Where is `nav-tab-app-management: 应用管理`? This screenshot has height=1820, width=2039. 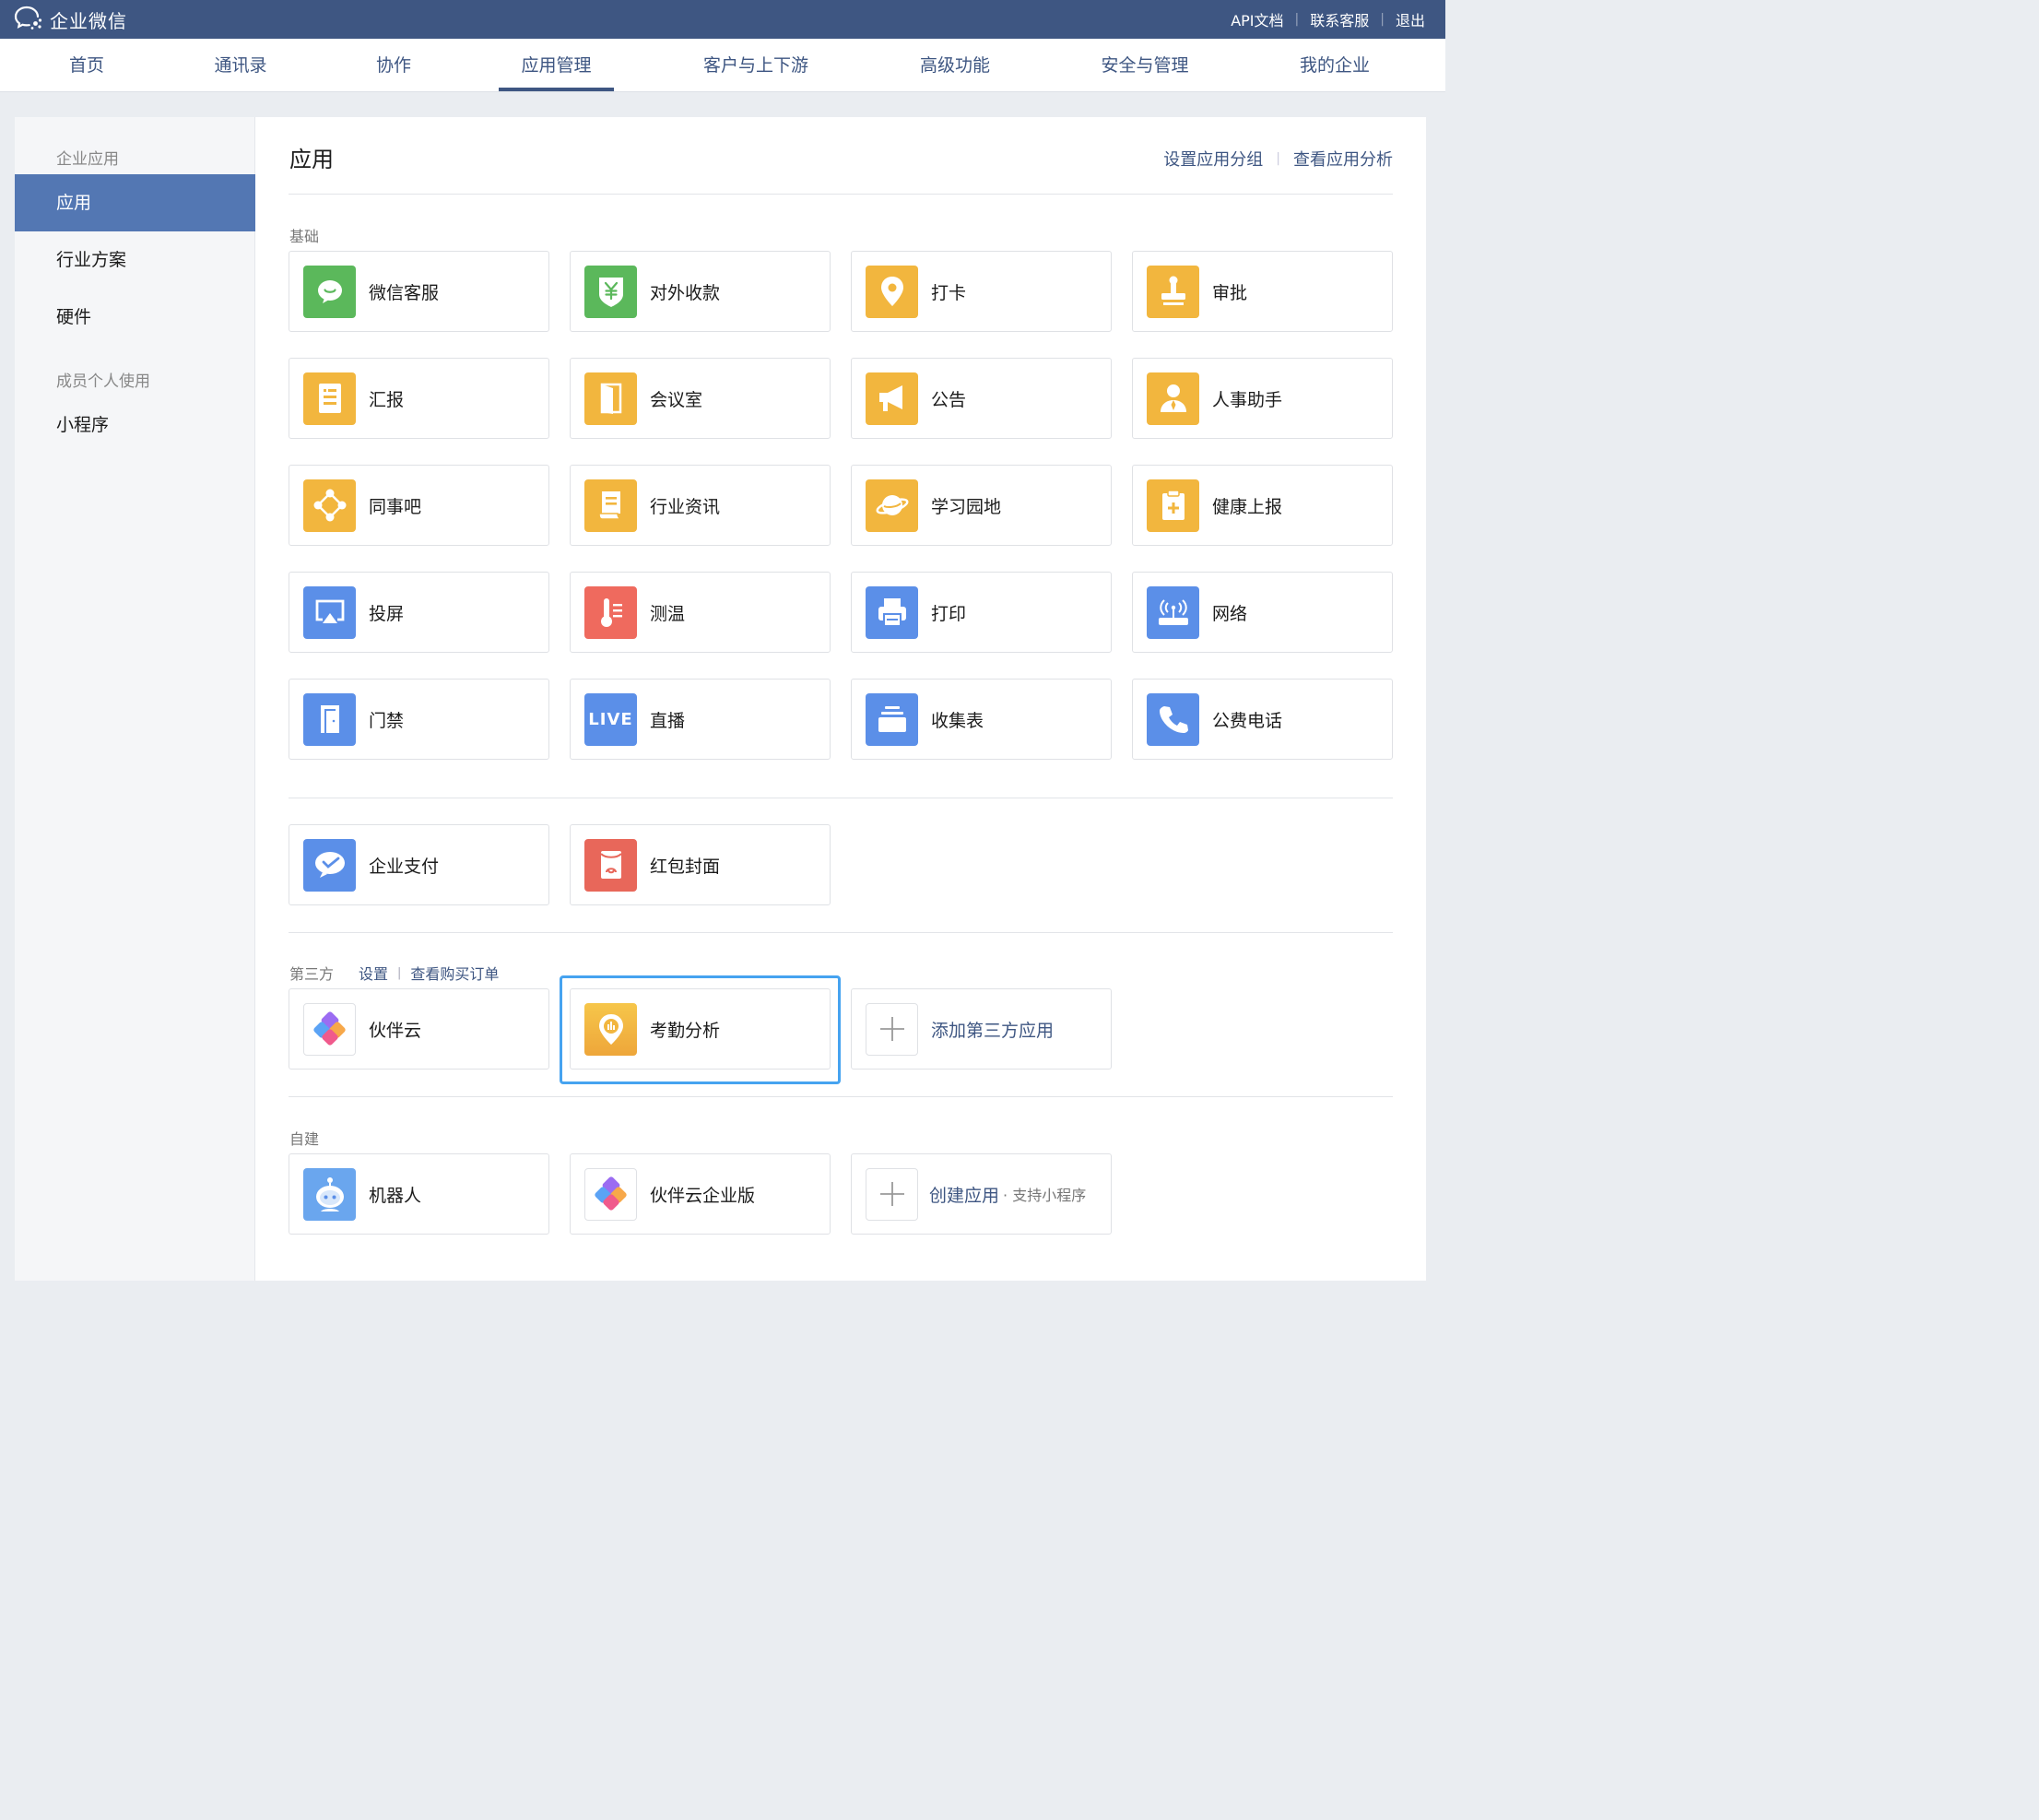
nav-tab-app-management: 应用管理 is located at coordinates (556, 65).